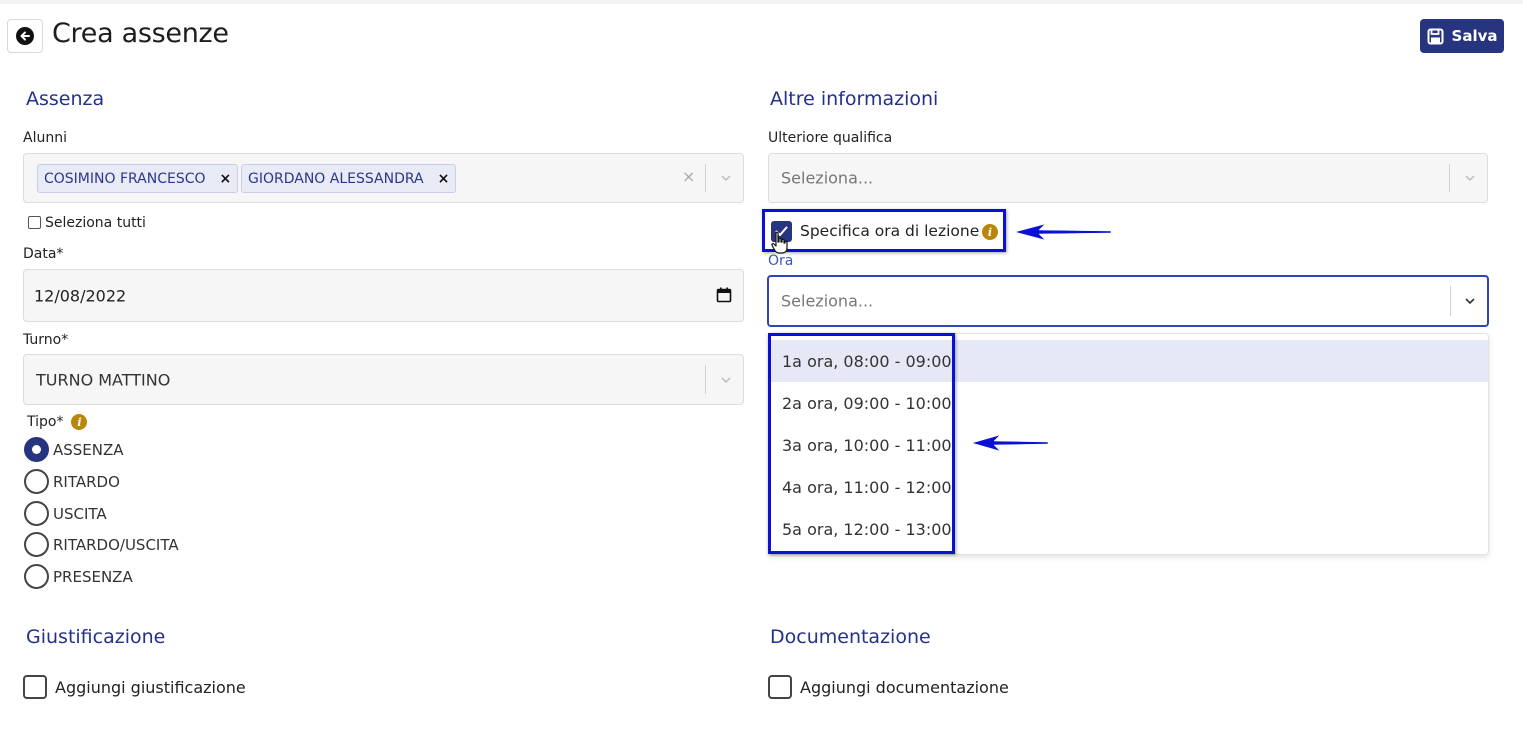 This screenshot has height=750, width=1523. Describe the element at coordinates (86, 481) in the screenshot. I see `radio-label: RITARDO` at that location.